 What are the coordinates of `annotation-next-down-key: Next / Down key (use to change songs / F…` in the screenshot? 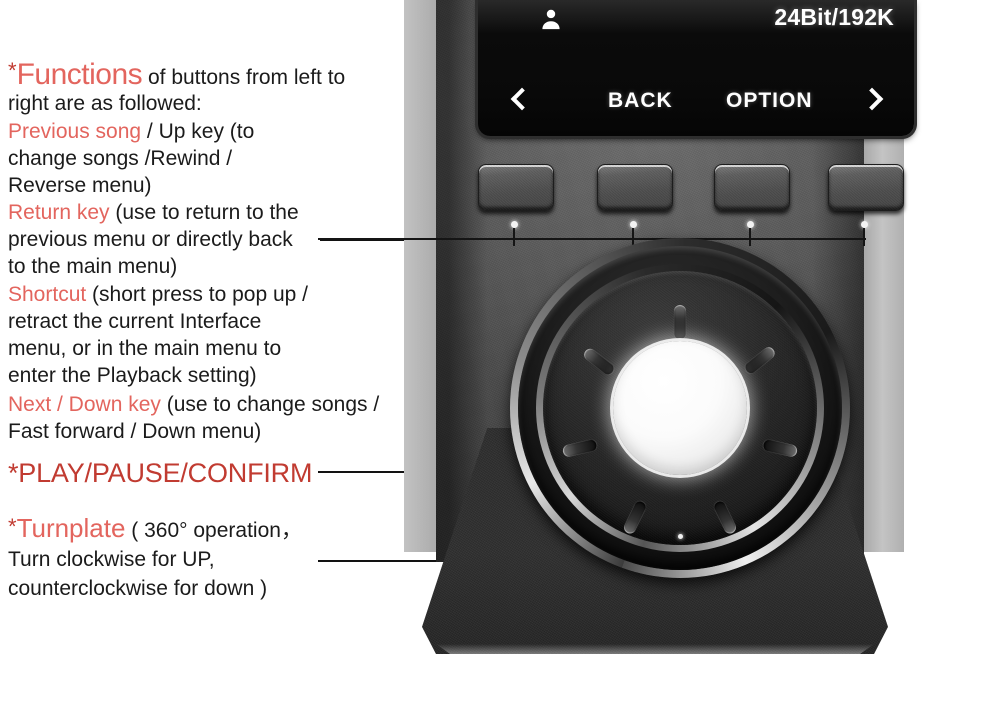 It's located at (218, 418).